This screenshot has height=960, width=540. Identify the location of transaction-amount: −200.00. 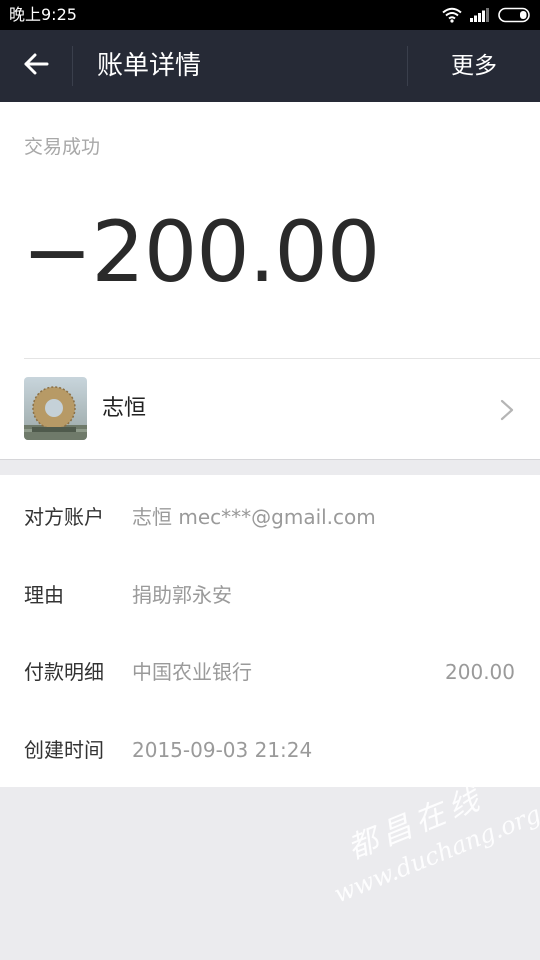
(201, 252).